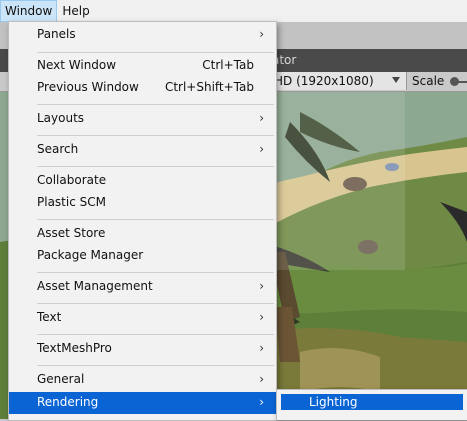 The width and height of the screenshot is (467, 421). I want to click on menu-item-label: Plastic SCM, so click(71, 202).